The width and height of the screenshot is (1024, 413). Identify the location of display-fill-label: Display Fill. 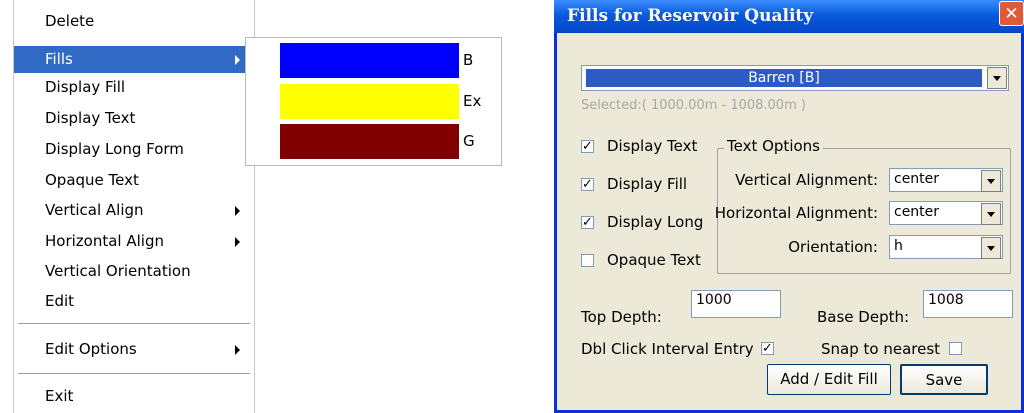
(647, 184).